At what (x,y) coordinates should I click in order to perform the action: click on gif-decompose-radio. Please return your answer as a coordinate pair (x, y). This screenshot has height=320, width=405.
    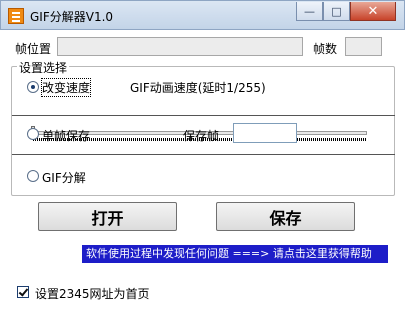
    Looking at the image, I should click on (33, 176).